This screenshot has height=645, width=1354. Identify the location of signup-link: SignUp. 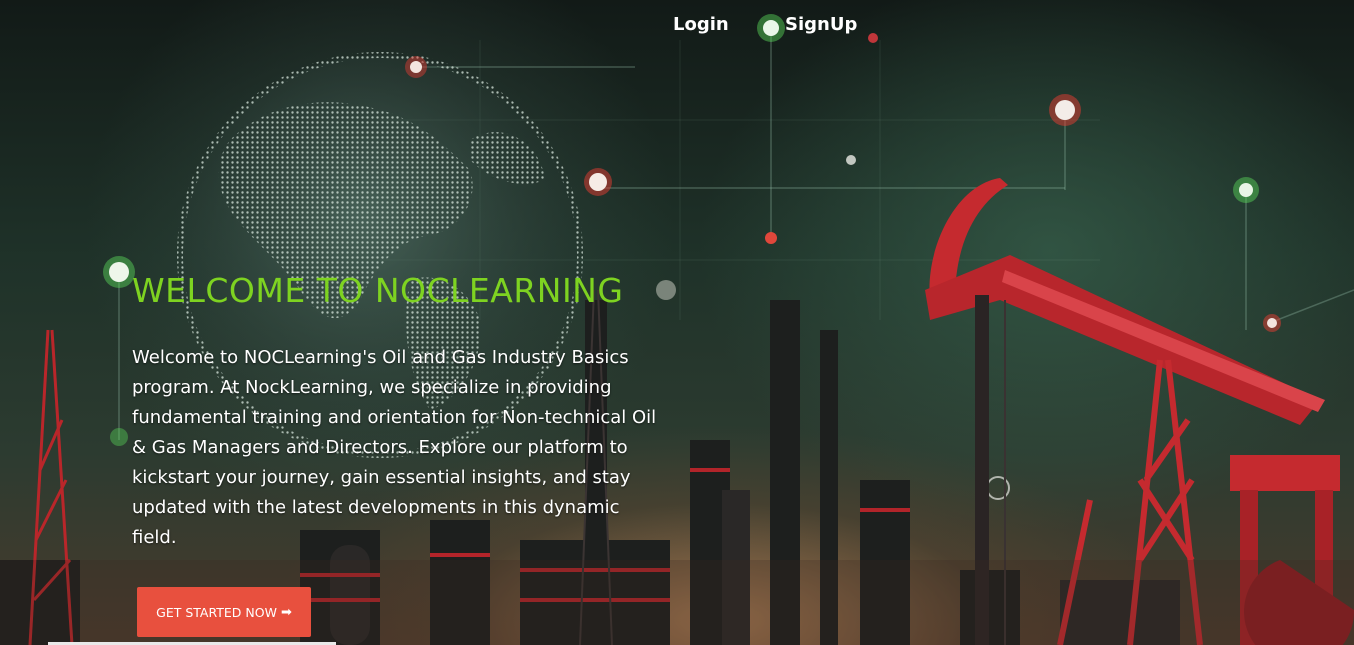
(821, 25).